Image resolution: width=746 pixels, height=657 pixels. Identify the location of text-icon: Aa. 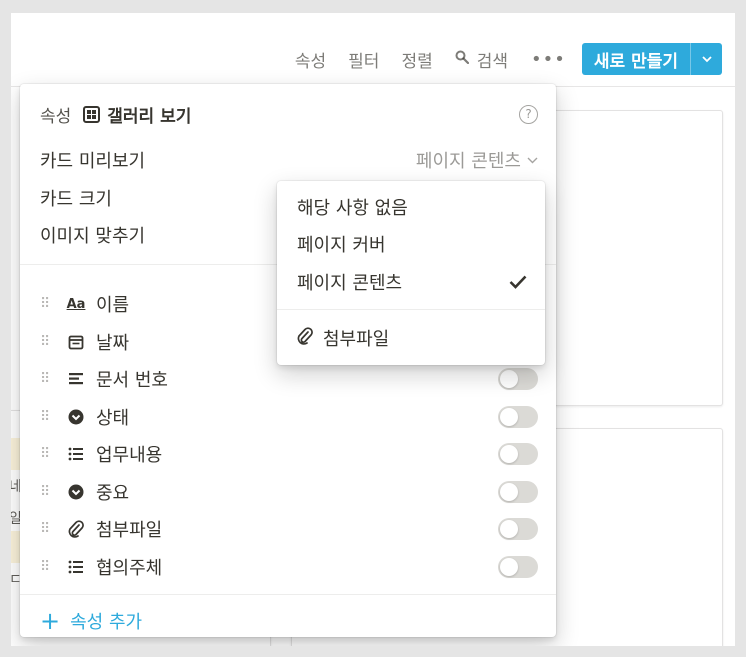
(76, 304).